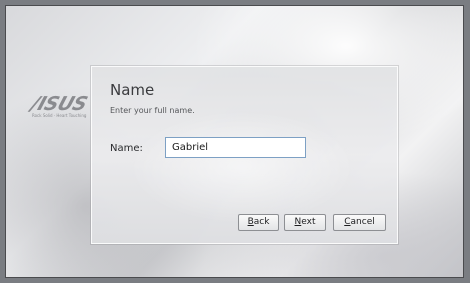 The image size is (470, 283). Describe the element at coordinates (59, 104) in the screenshot. I see `asus-logo-wordmark: /ISUS` at that location.